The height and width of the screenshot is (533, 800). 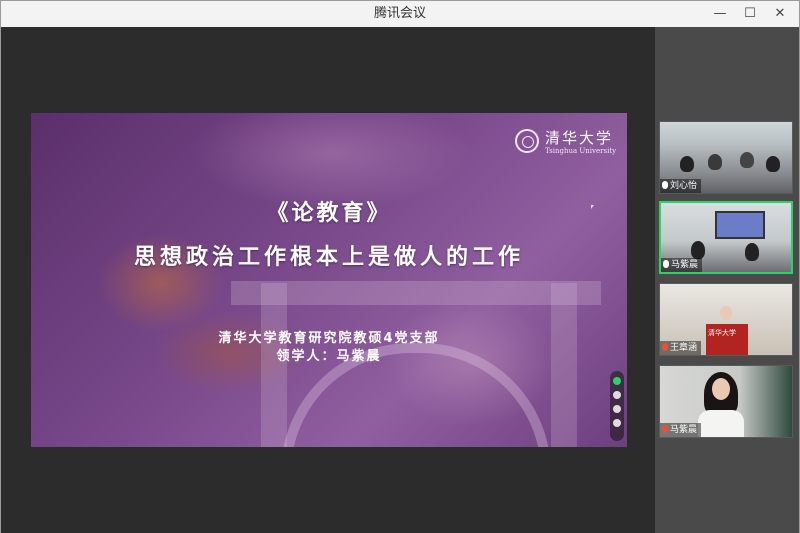 What do you see at coordinates (726, 401) in the screenshot?
I see `participant-tile: 马紫晨` at bounding box center [726, 401].